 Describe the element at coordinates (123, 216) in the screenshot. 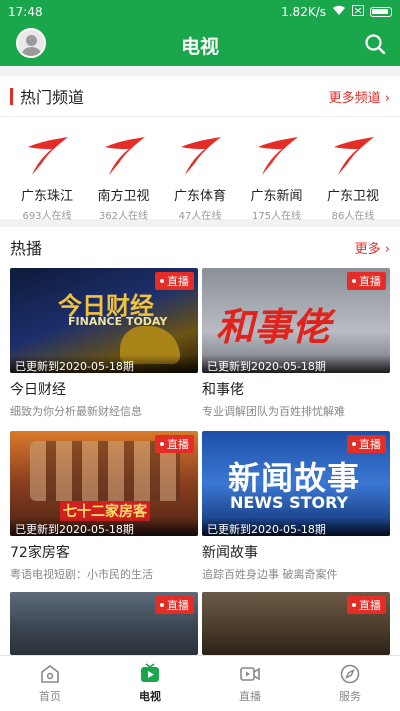

I see `channel-viewers: 362人在线` at that location.